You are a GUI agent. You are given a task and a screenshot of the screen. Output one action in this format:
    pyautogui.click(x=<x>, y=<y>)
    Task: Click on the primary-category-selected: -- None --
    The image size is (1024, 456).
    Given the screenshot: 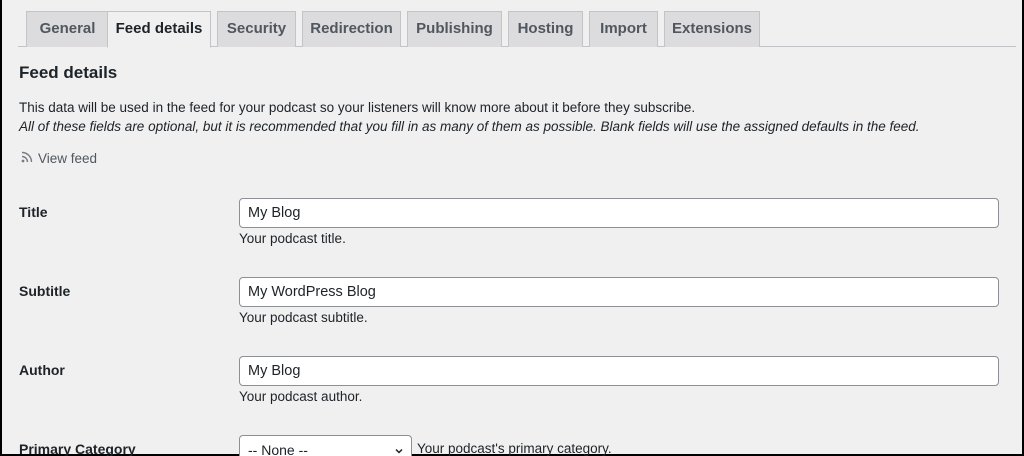 What is the action you would take?
    pyautogui.click(x=278, y=449)
    